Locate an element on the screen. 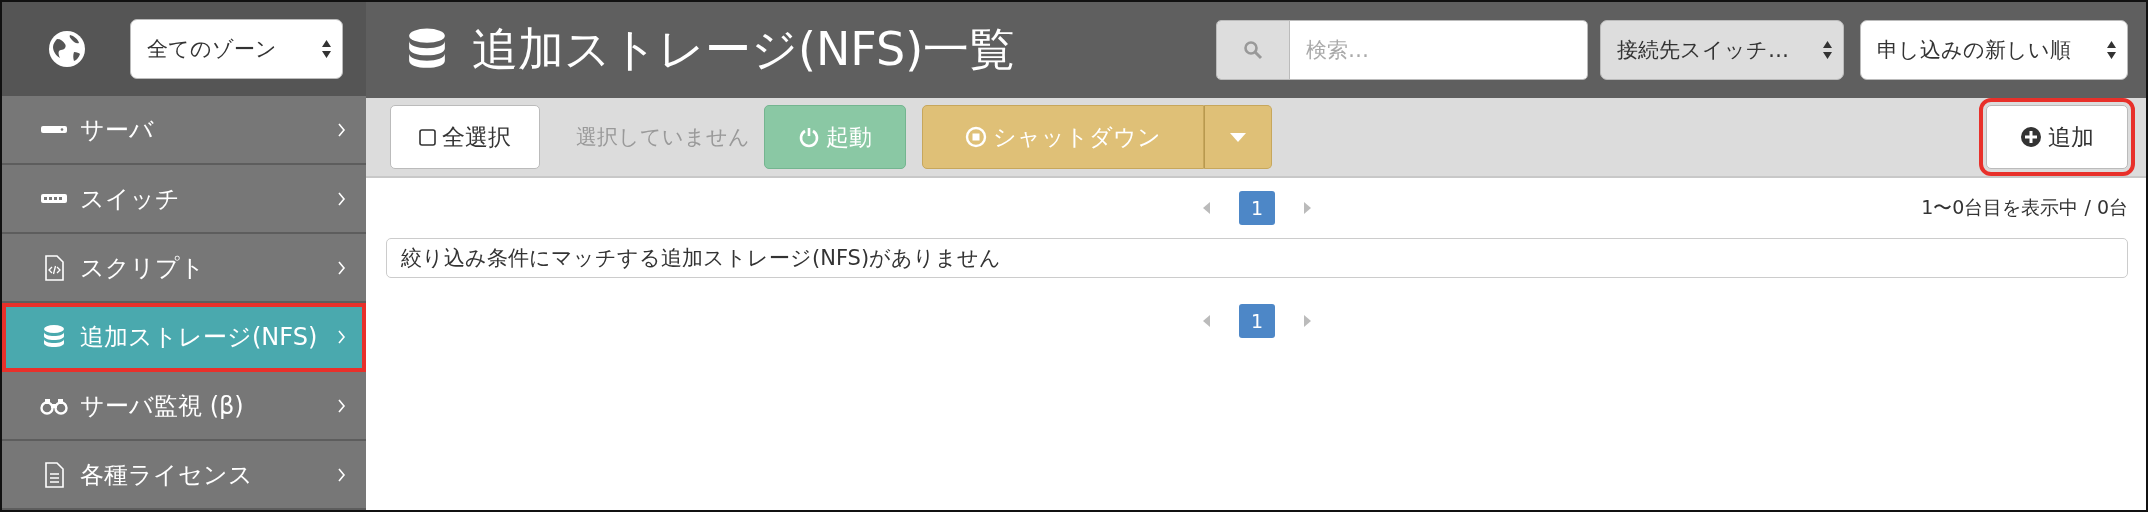 The height and width of the screenshot is (512, 2148). caret-icon is located at coordinates (1238, 137).